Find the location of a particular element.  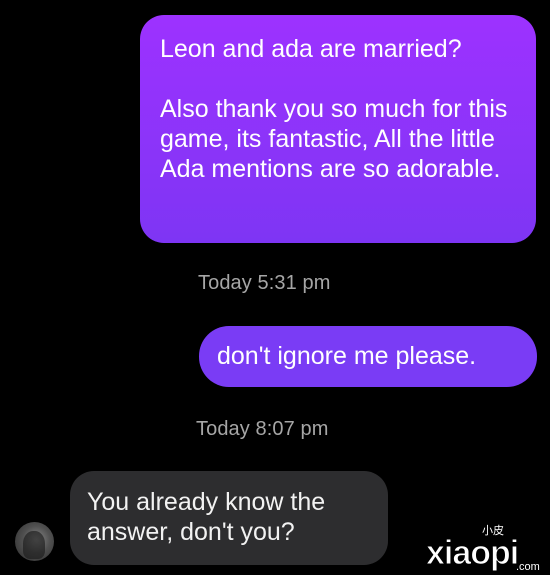

contact-avatar is located at coordinates (34, 541).